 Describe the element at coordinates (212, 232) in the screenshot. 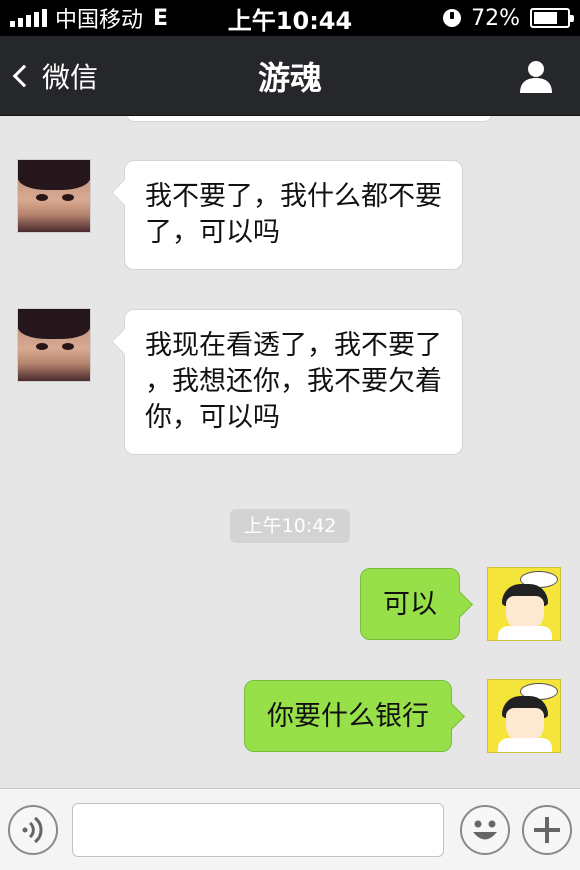

I see `message-line: 了，可以吗` at that location.